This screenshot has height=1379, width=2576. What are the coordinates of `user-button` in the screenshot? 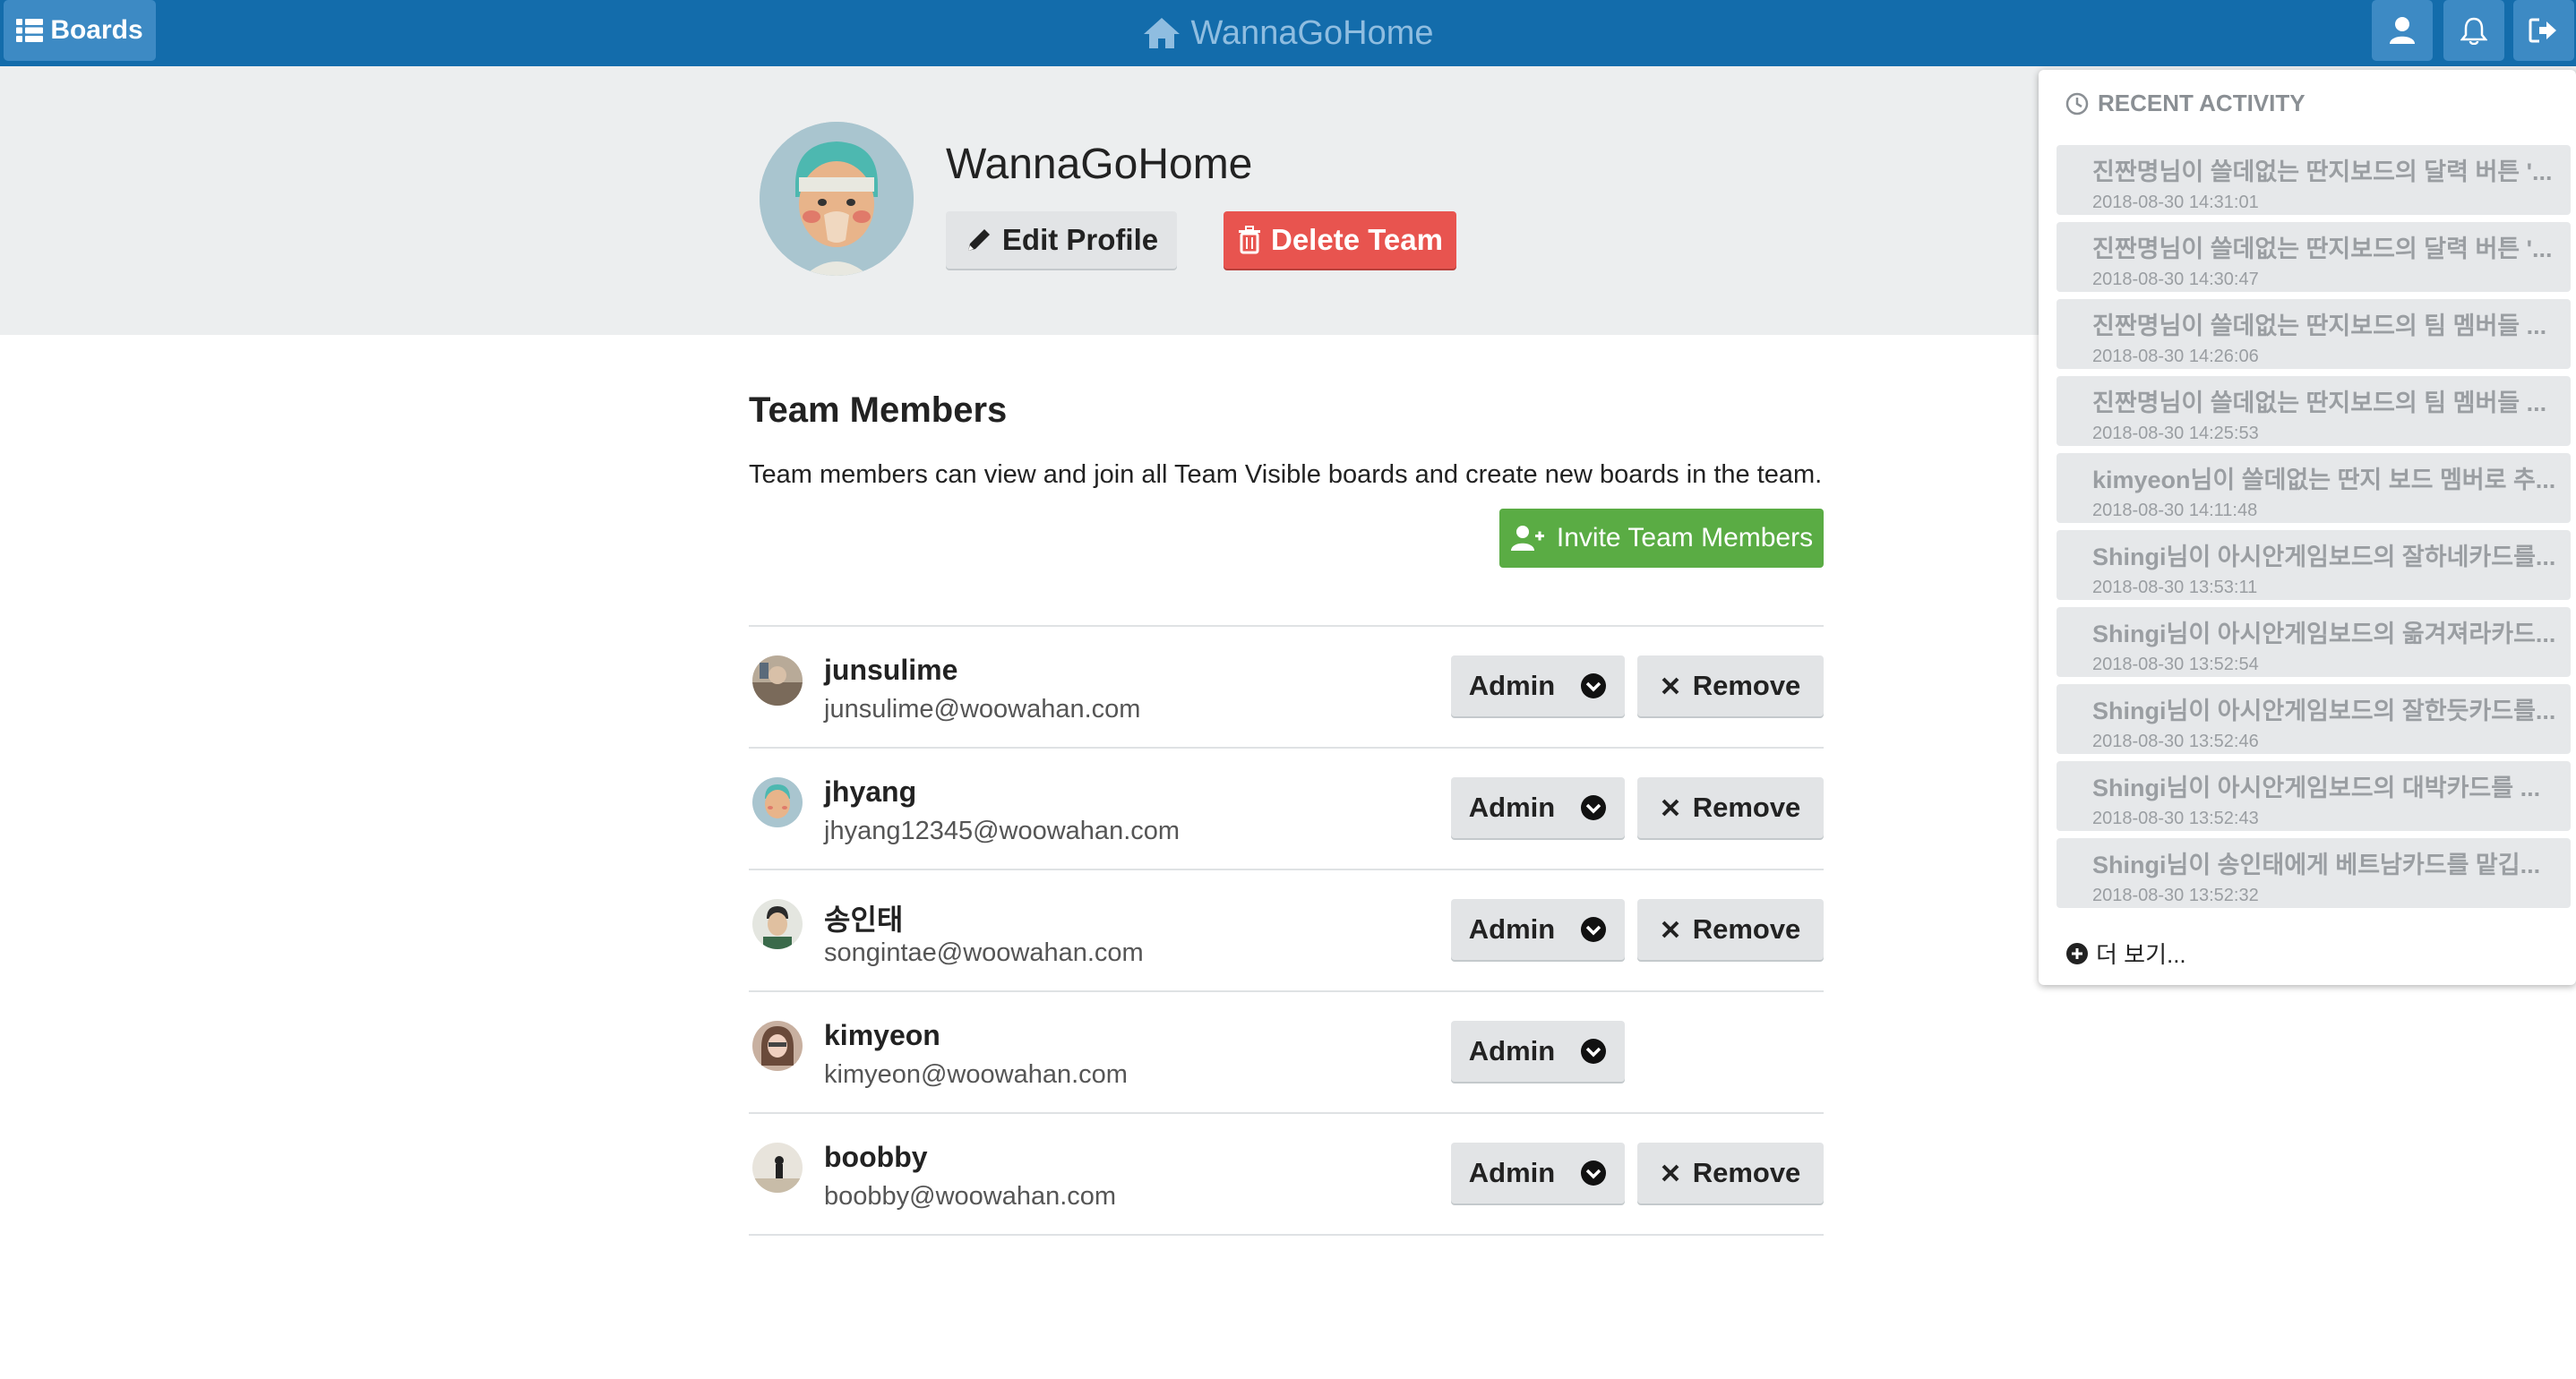 It's located at (2402, 31).